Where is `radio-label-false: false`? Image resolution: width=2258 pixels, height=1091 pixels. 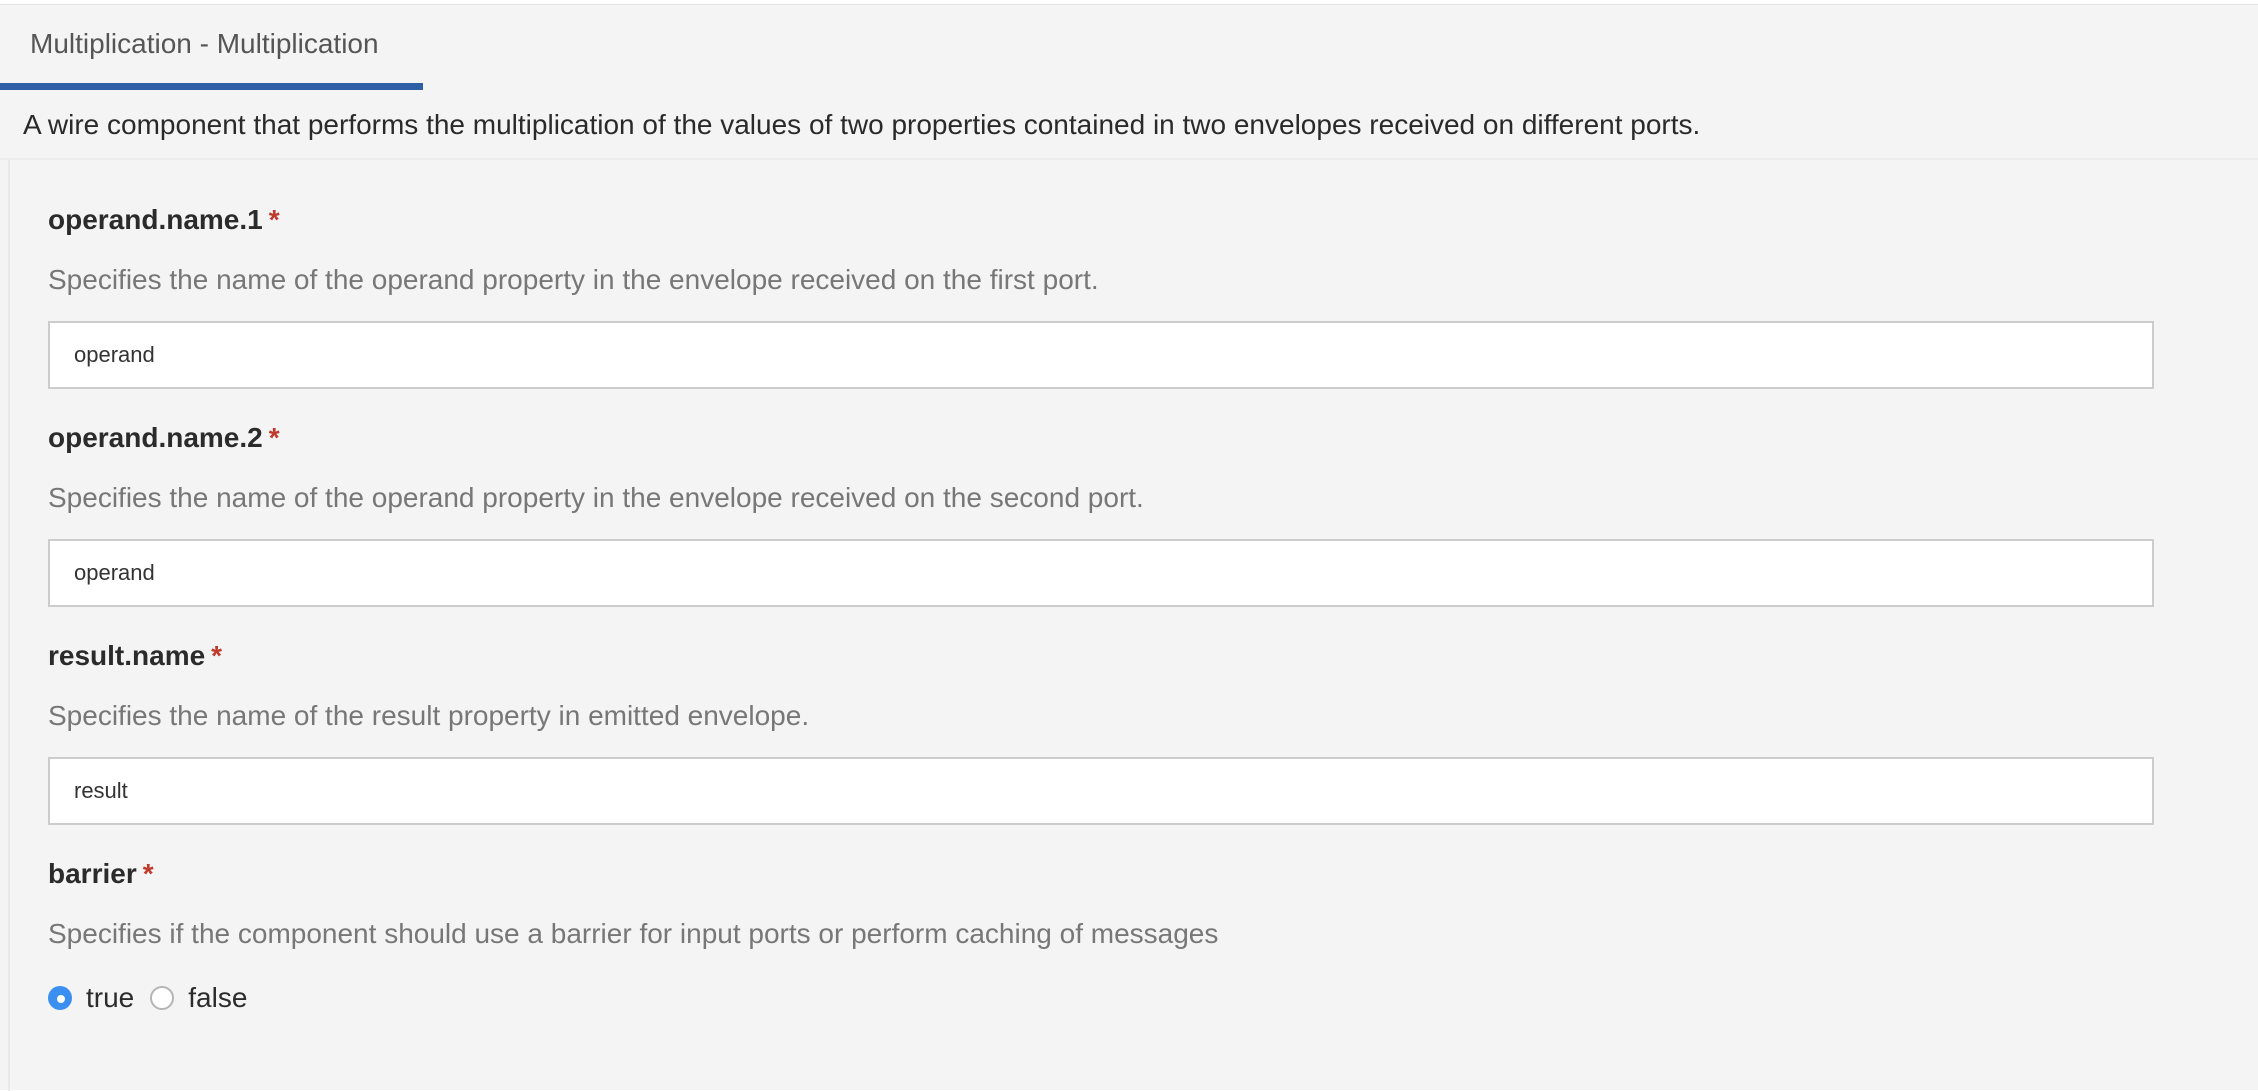 radio-label-false: false is located at coordinates (218, 997).